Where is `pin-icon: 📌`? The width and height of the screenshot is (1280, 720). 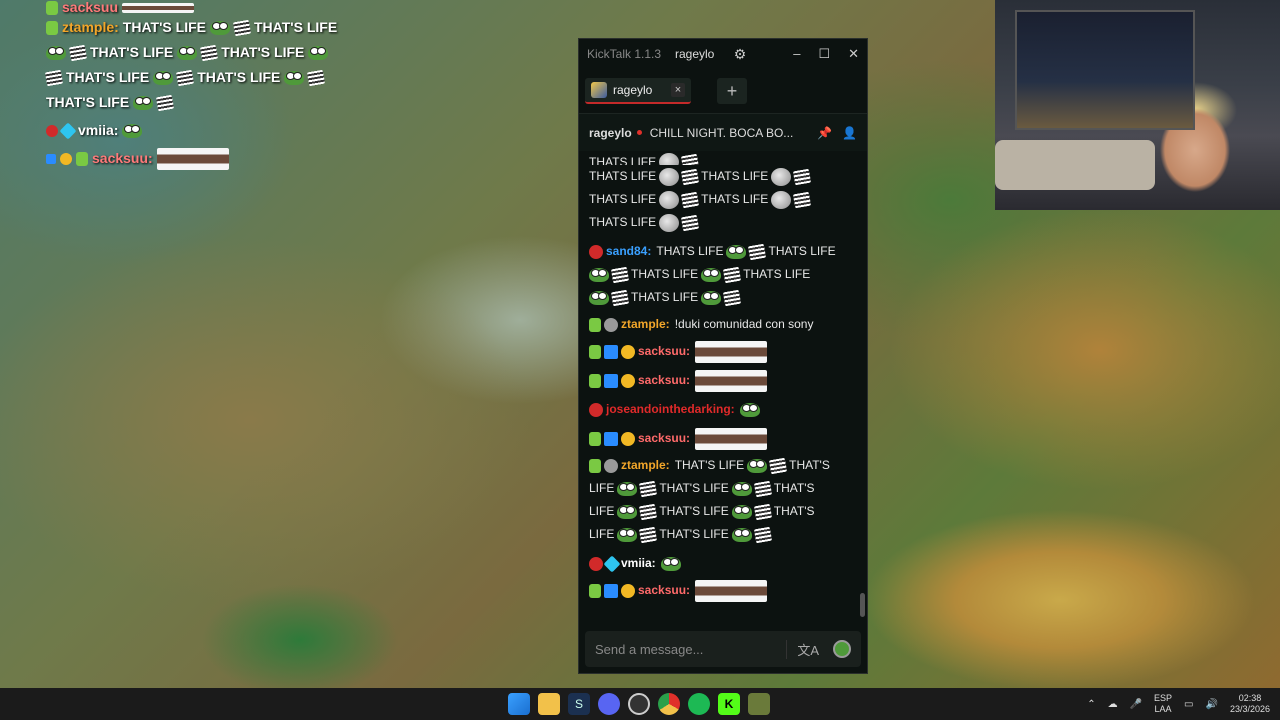 pin-icon: 📌 is located at coordinates (824, 133).